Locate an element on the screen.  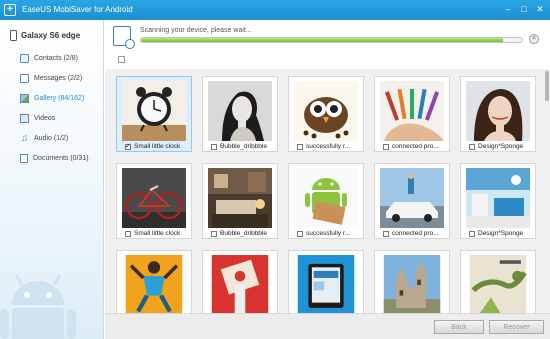
select-all-checkbox is located at coordinates (121, 59).